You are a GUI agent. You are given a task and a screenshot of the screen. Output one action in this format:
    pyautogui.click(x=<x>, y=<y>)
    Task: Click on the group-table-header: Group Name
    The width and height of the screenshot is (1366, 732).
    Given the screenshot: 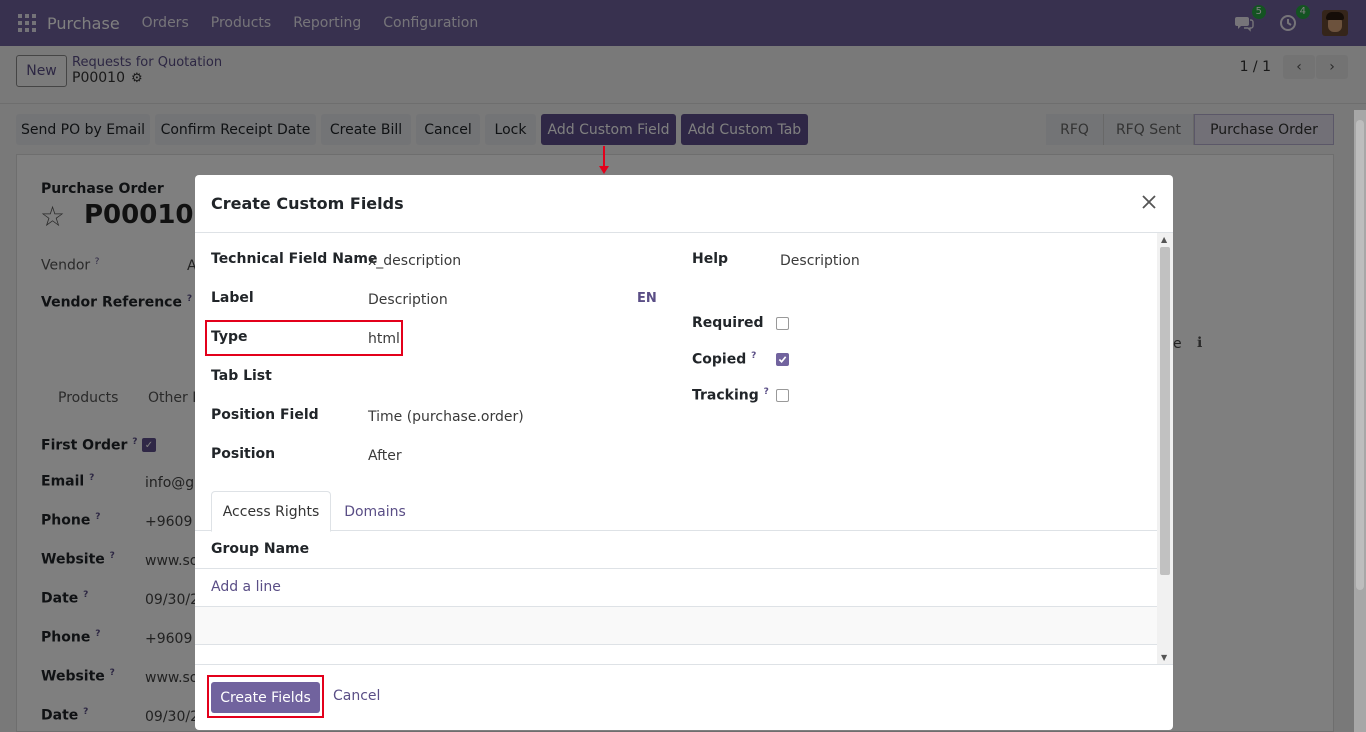 What is the action you would take?
    pyautogui.click(x=676, y=550)
    